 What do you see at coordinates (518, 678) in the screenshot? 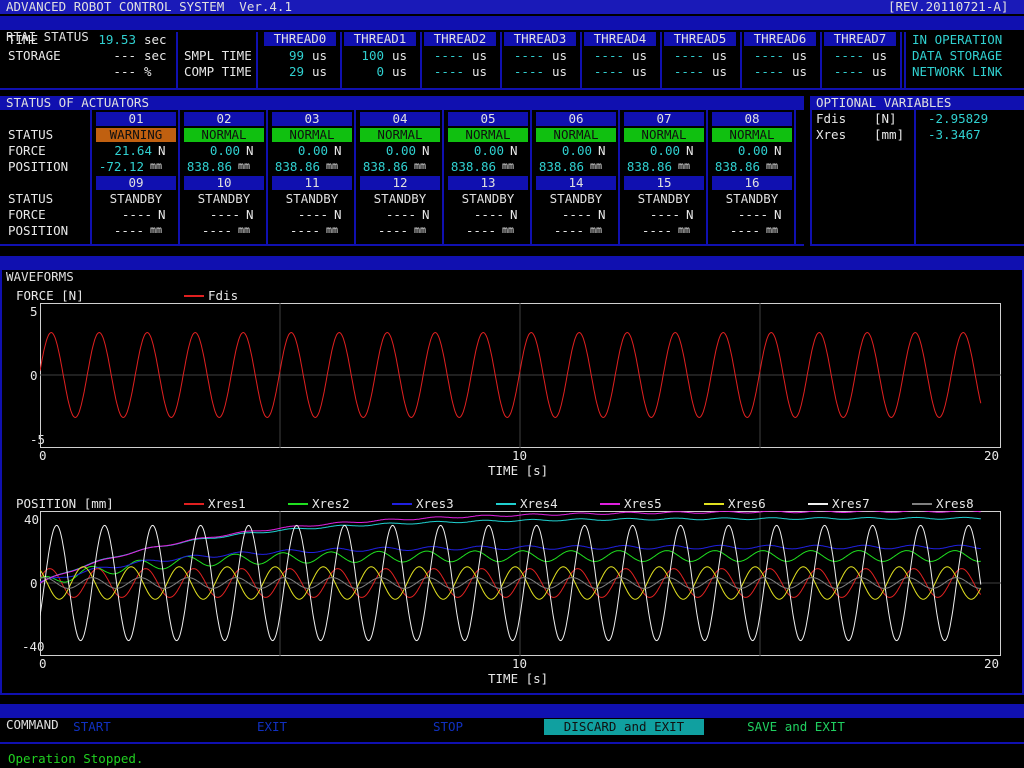
I see `position-x-axis-label: TIME [s]` at bounding box center [518, 678].